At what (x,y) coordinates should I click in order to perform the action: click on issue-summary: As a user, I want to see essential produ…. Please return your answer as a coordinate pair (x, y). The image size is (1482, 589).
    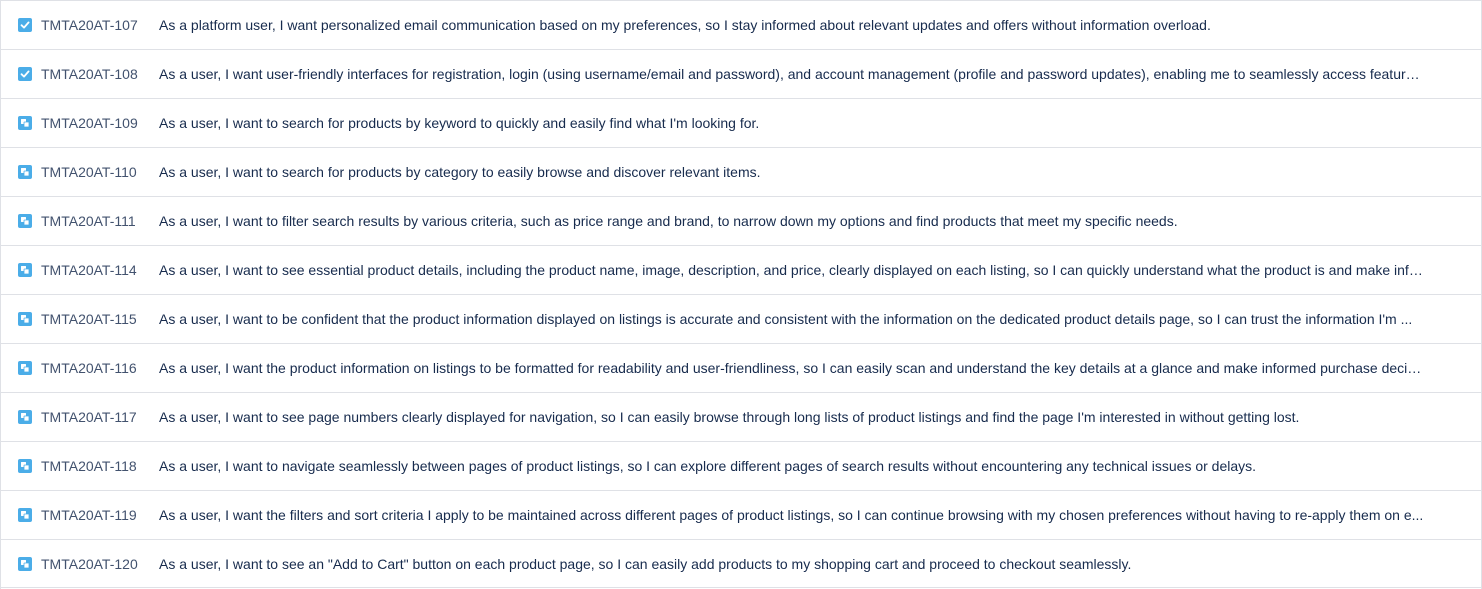
    Looking at the image, I should click on (793, 270).